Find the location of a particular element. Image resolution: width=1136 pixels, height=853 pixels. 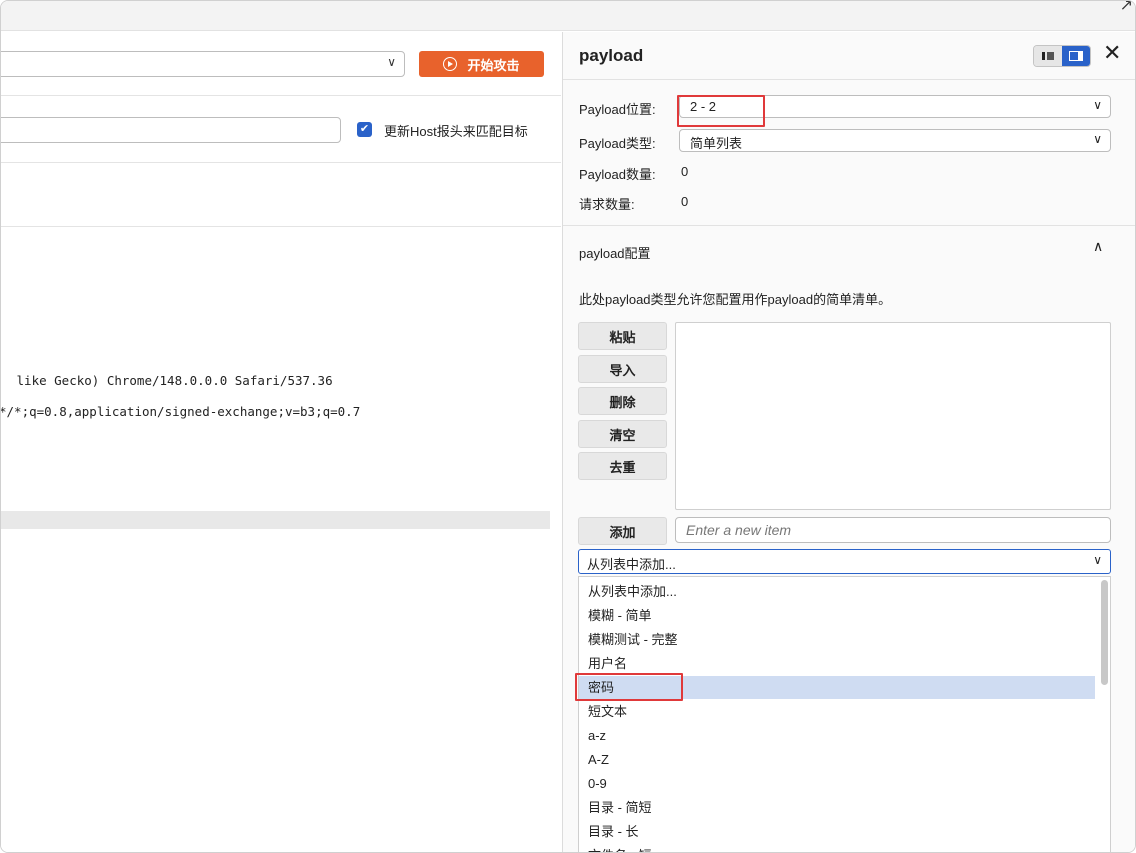

title-bar: ↗ is located at coordinates (568, 16).